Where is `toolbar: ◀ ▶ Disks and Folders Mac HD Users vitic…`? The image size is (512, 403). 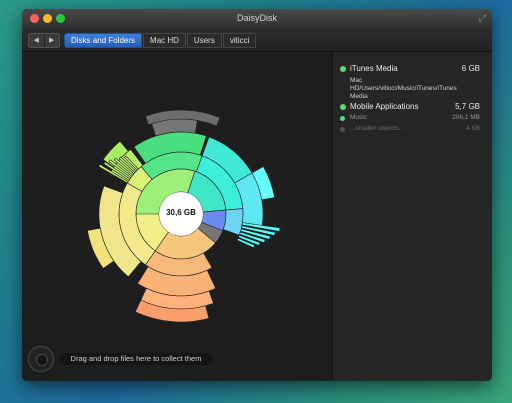
toolbar: ◀ ▶ Disks and Folders Mac HD Users vitic… is located at coordinates (257, 40).